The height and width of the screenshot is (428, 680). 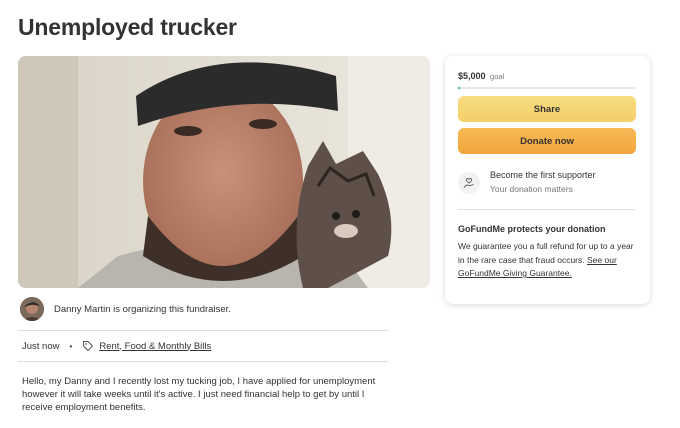 I want to click on share-button: Share, so click(x=547, y=109).